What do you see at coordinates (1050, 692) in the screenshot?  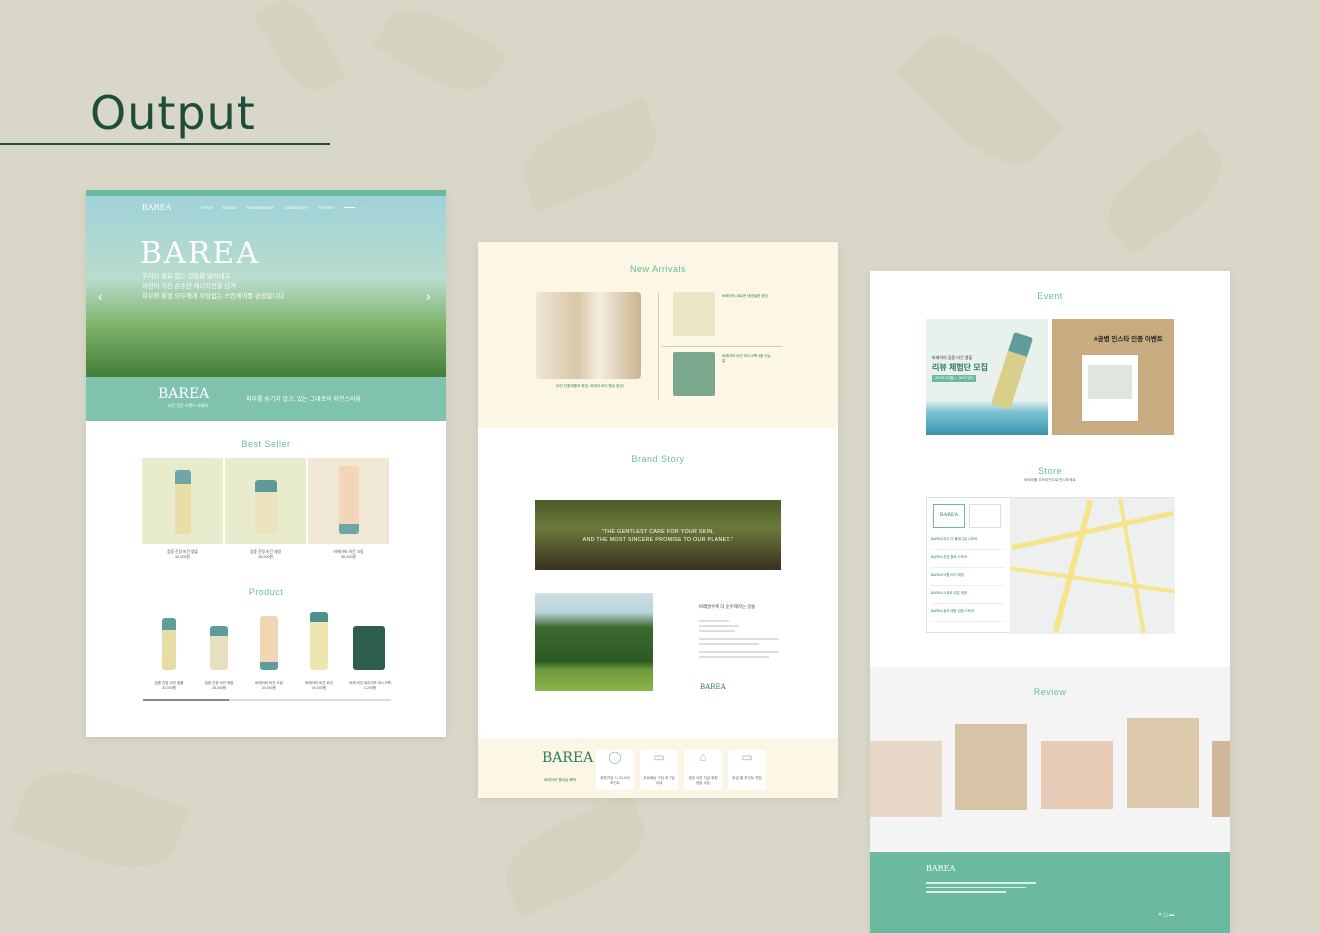 I see `review-title: Review` at bounding box center [1050, 692].